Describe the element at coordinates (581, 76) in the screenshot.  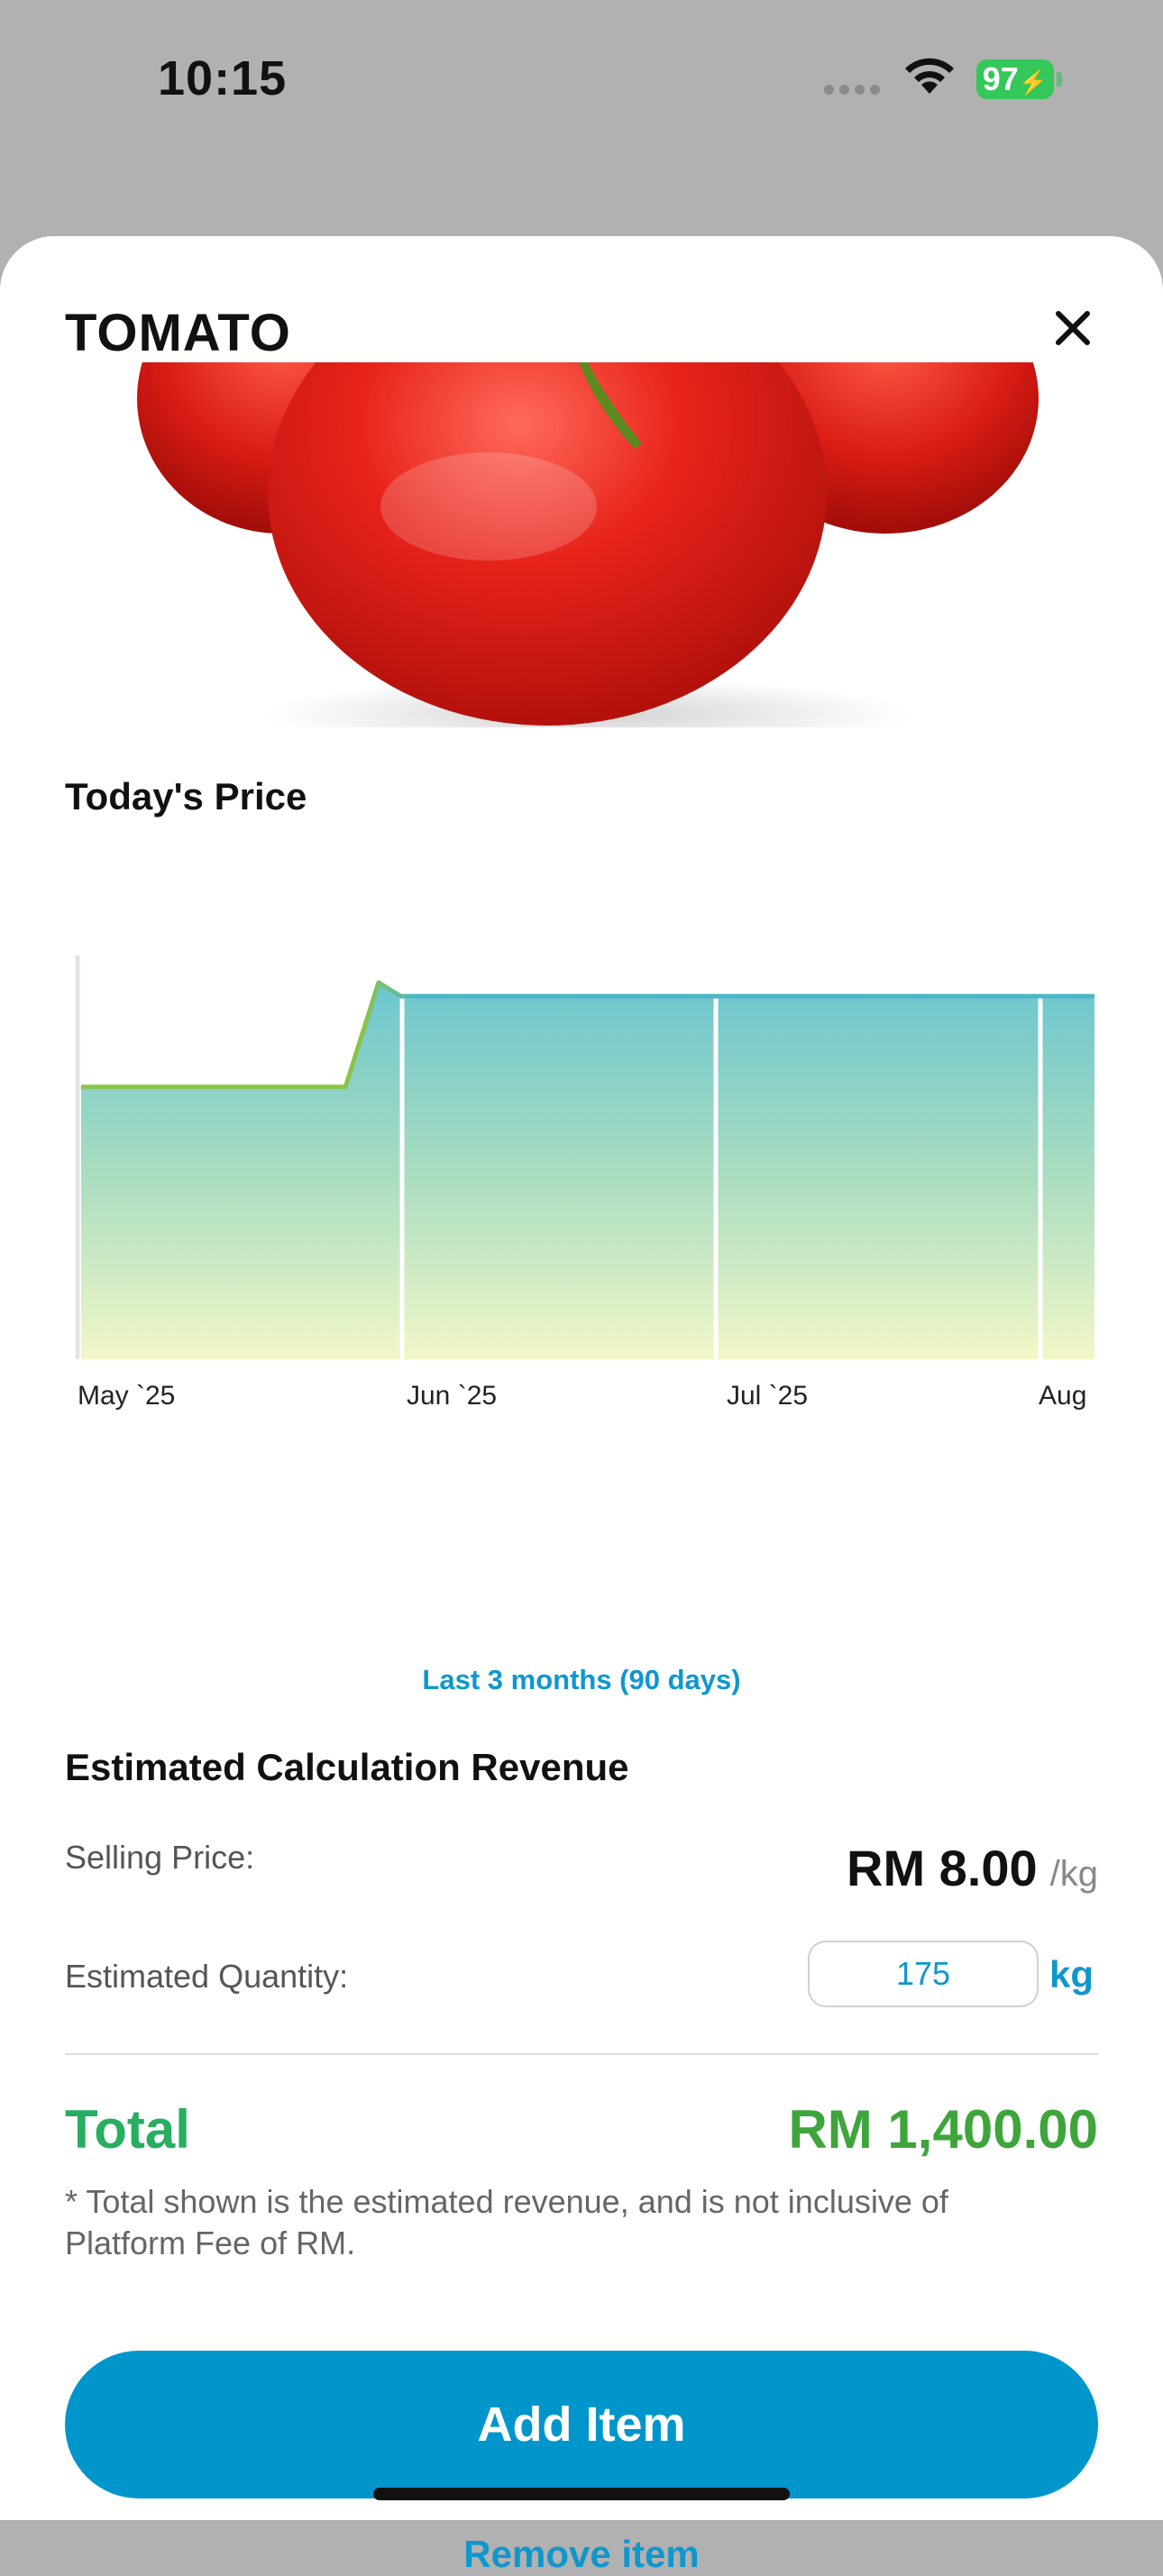
I see `status-bar: 10:15 97⚡` at that location.